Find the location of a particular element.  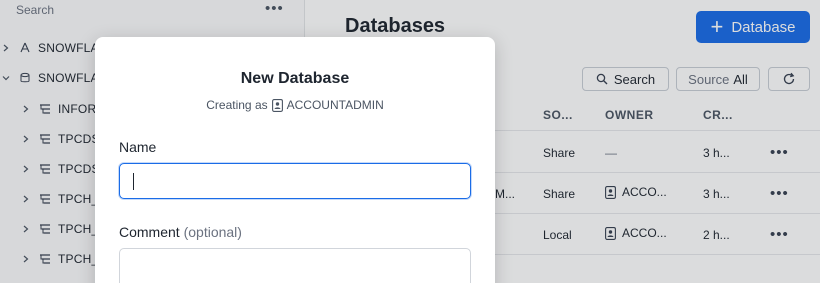

role-name: ACCOUNTADMIN is located at coordinates (335, 105).